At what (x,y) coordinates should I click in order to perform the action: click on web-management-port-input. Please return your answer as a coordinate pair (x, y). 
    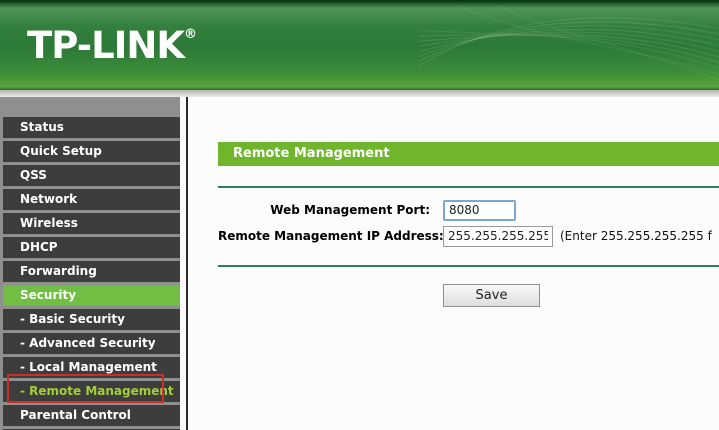
    Looking at the image, I should click on (479, 210).